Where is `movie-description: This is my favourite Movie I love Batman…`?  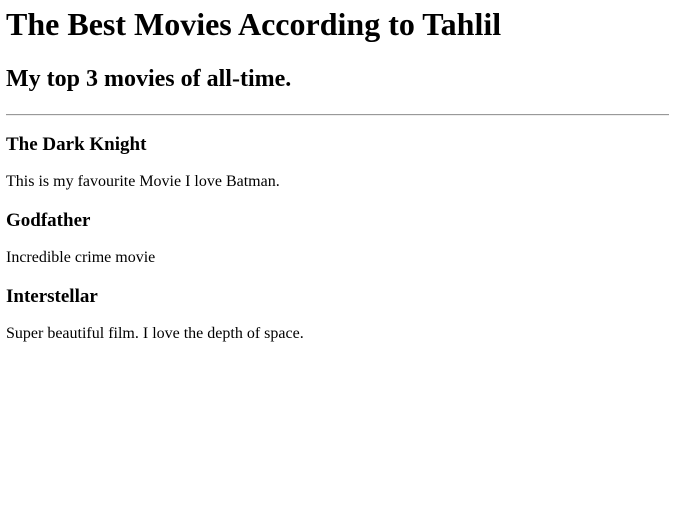 movie-description: This is my favourite Movie I love Batman… is located at coordinates (143, 181).